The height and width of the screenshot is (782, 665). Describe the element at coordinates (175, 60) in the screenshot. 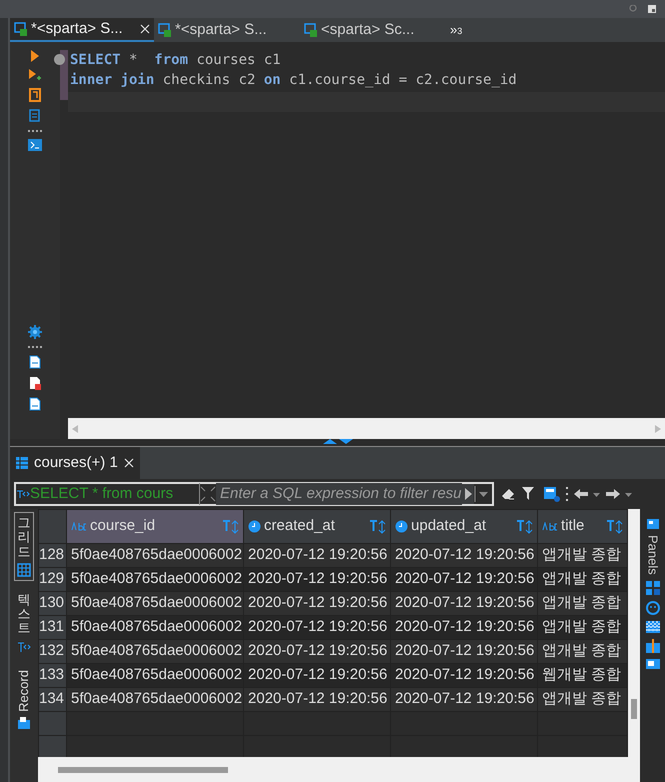

I see `code-line: SELECT* from courses c1` at that location.